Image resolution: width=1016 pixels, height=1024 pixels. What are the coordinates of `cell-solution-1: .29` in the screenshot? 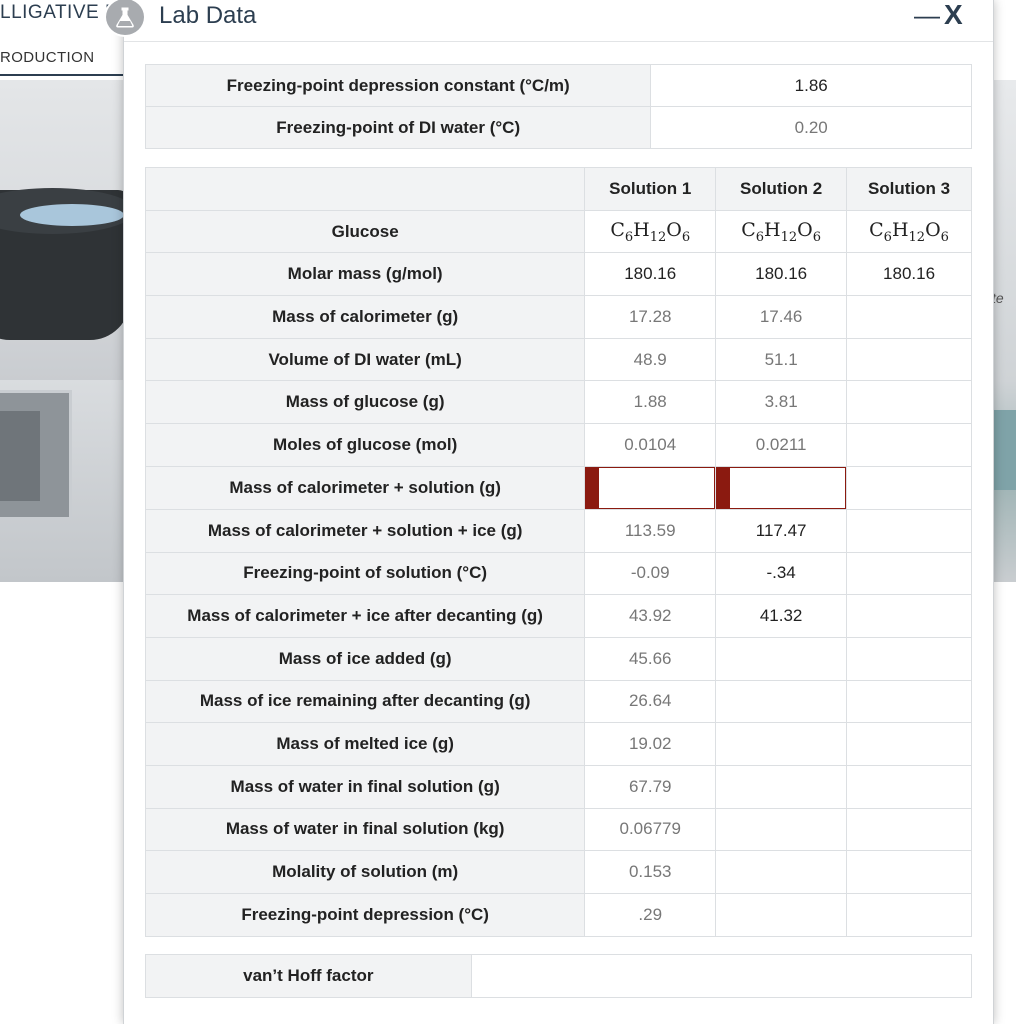 It's located at (650, 915).